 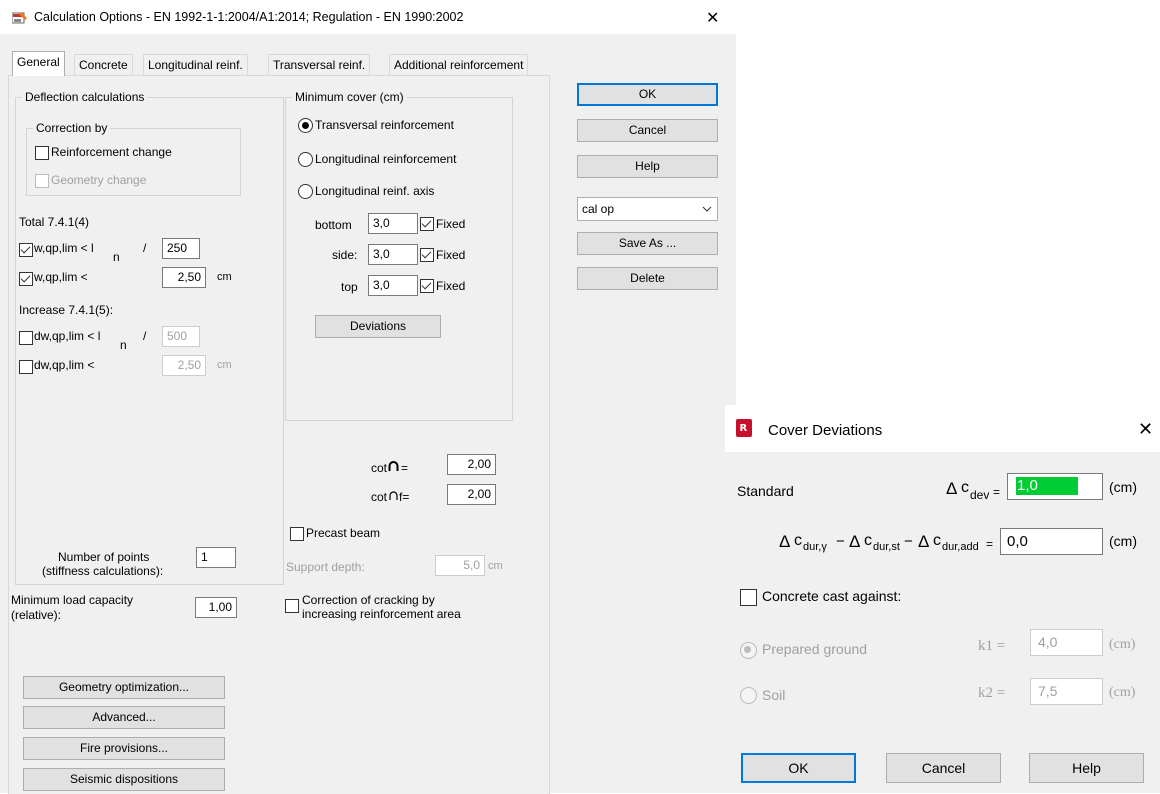 What do you see at coordinates (305, 191) in the screenshot?
I see `axis-radio` at bounding box center [305, 191].